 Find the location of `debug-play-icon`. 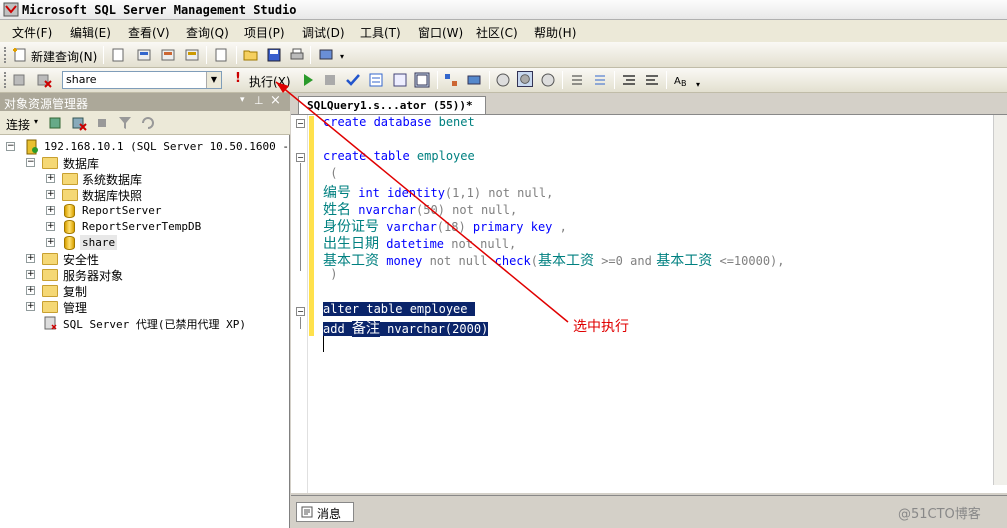

debug-play-icon is located at coordinates (308, 80).